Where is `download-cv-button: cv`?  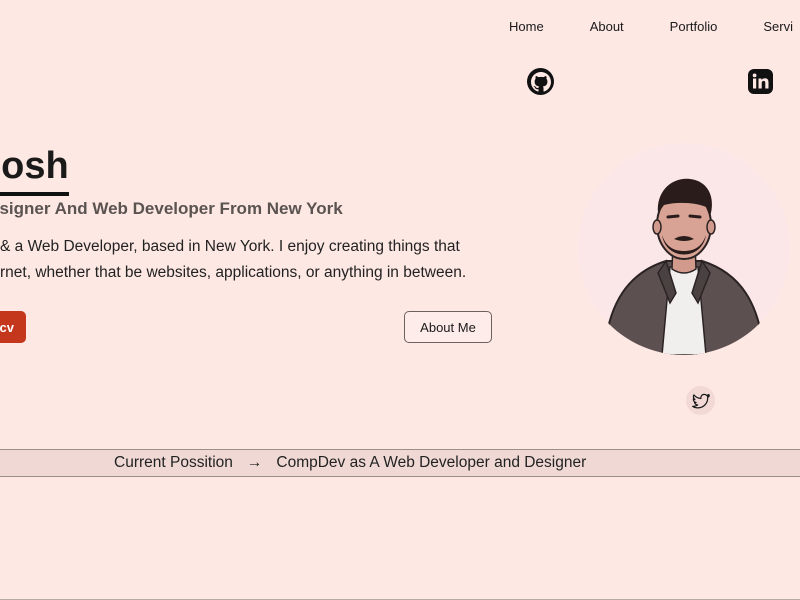
download-cv-button: cv is located at coordinates (13, 327).